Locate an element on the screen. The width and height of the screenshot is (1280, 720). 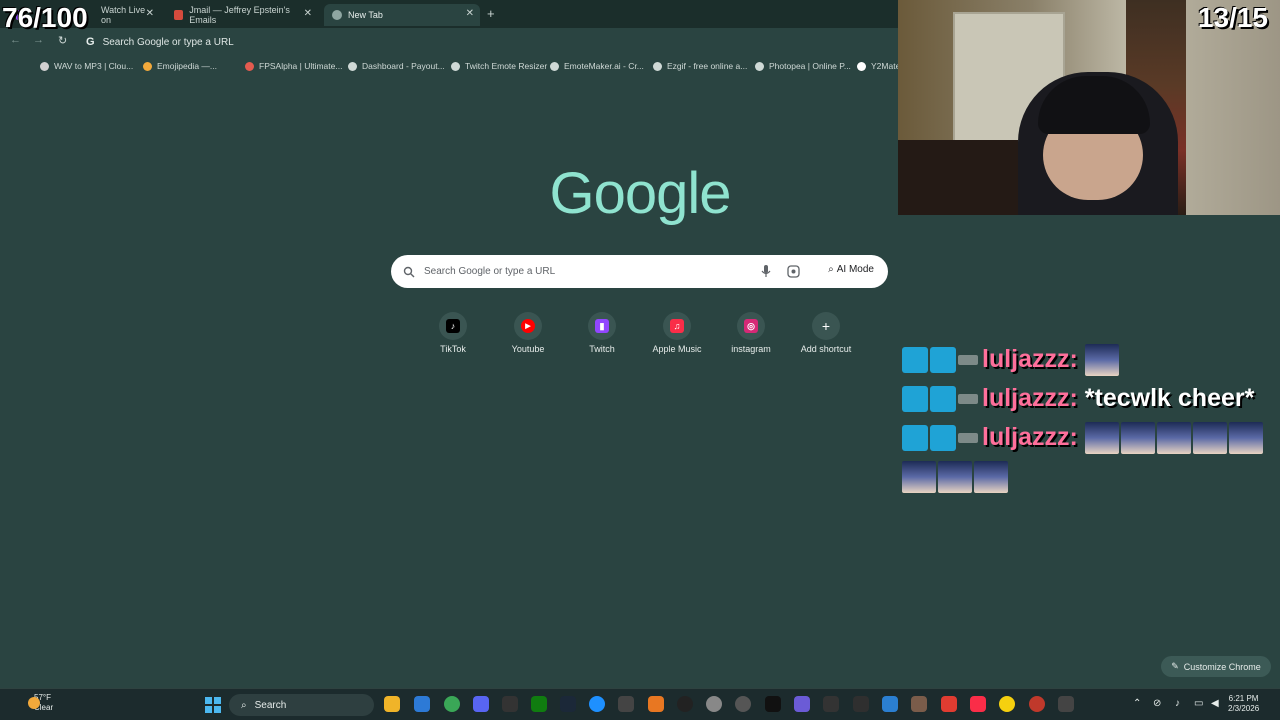
clock-date: 2/3/2026 is located at coordinates (1244, 708).